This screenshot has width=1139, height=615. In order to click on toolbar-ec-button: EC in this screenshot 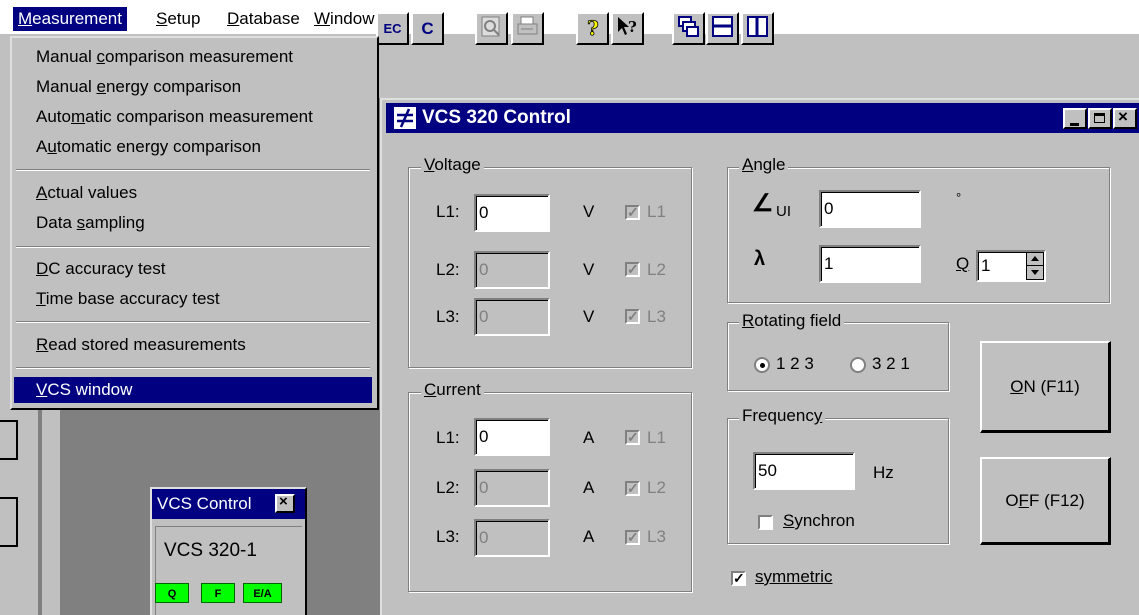, I will do `click(392, 28)`.